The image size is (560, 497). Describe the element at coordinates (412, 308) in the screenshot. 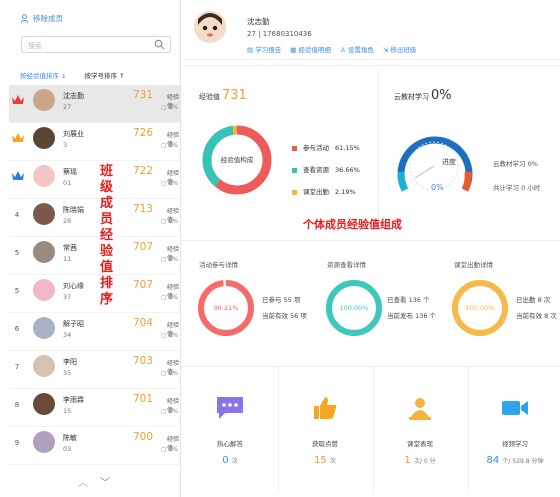

I see `resource-stats: 已查看 136 个当前发布 136 个` at that location.